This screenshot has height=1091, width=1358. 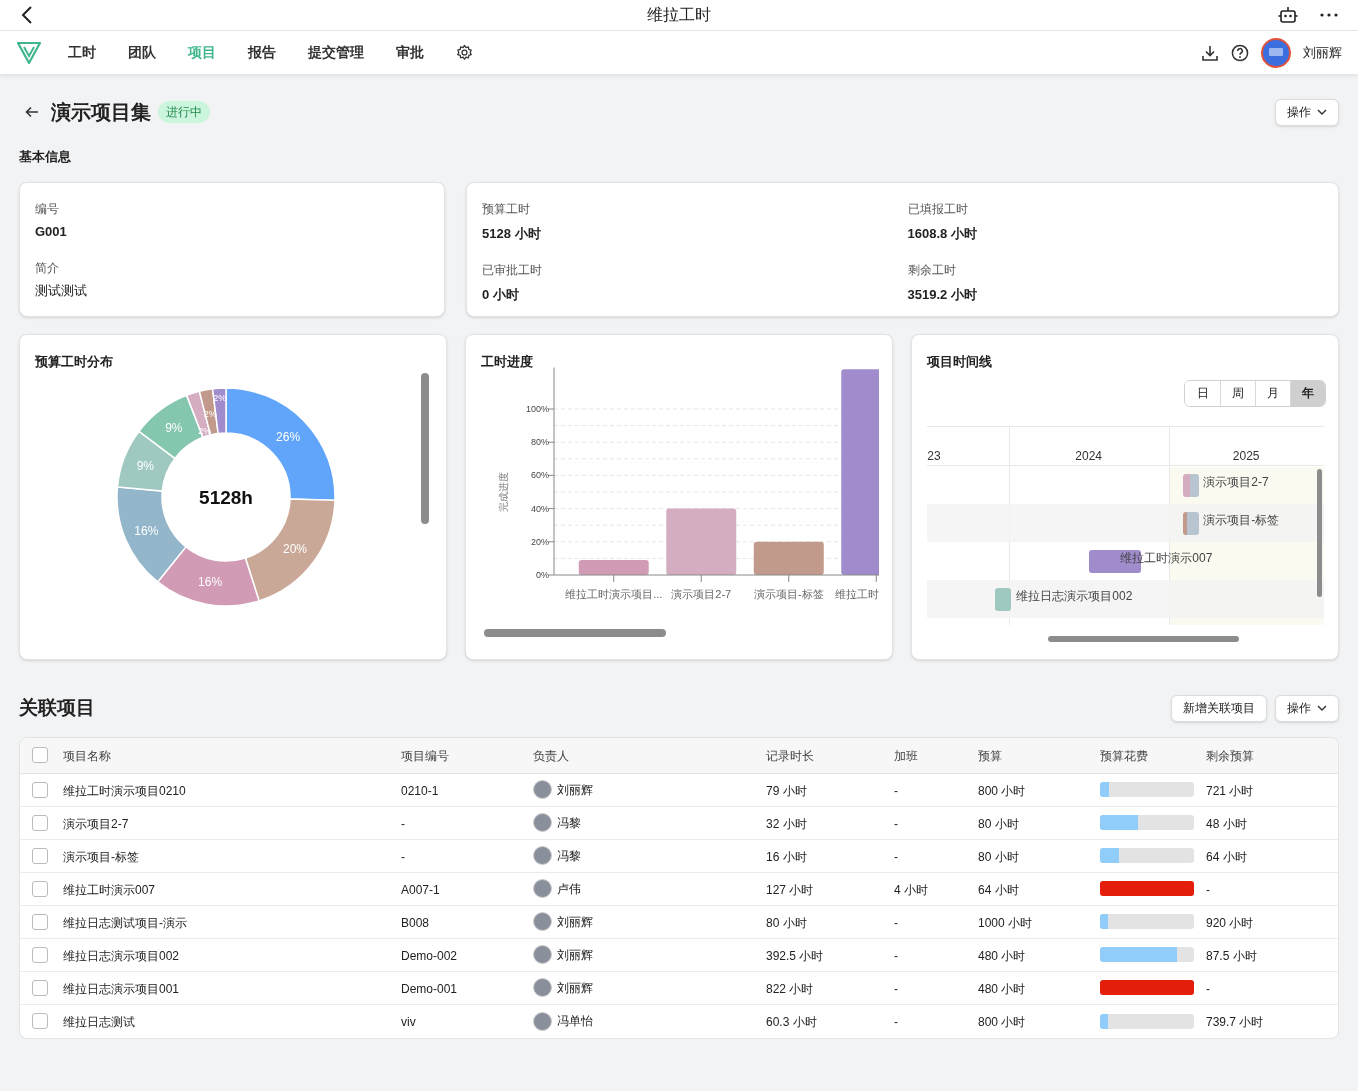 I want to click on caret-icon, so click(x=1322, y=708).